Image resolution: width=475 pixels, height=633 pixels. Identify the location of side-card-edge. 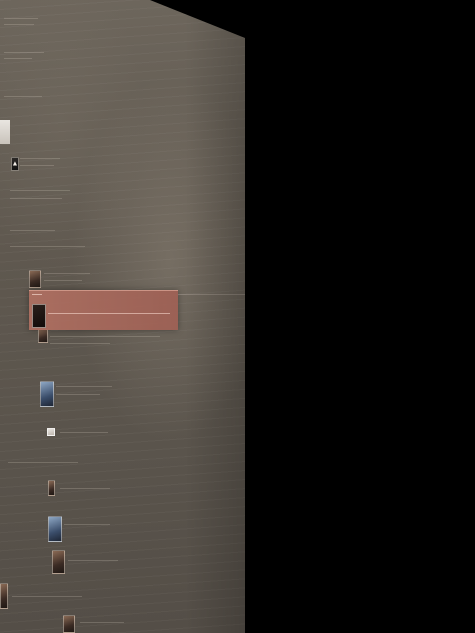
(5, 132).